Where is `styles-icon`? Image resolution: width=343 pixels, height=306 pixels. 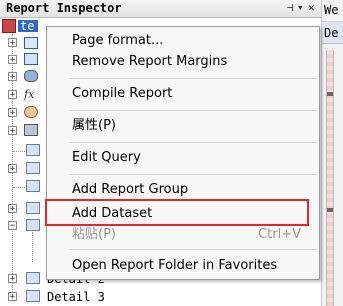 styles-icon is located at coordinates (31, 43).